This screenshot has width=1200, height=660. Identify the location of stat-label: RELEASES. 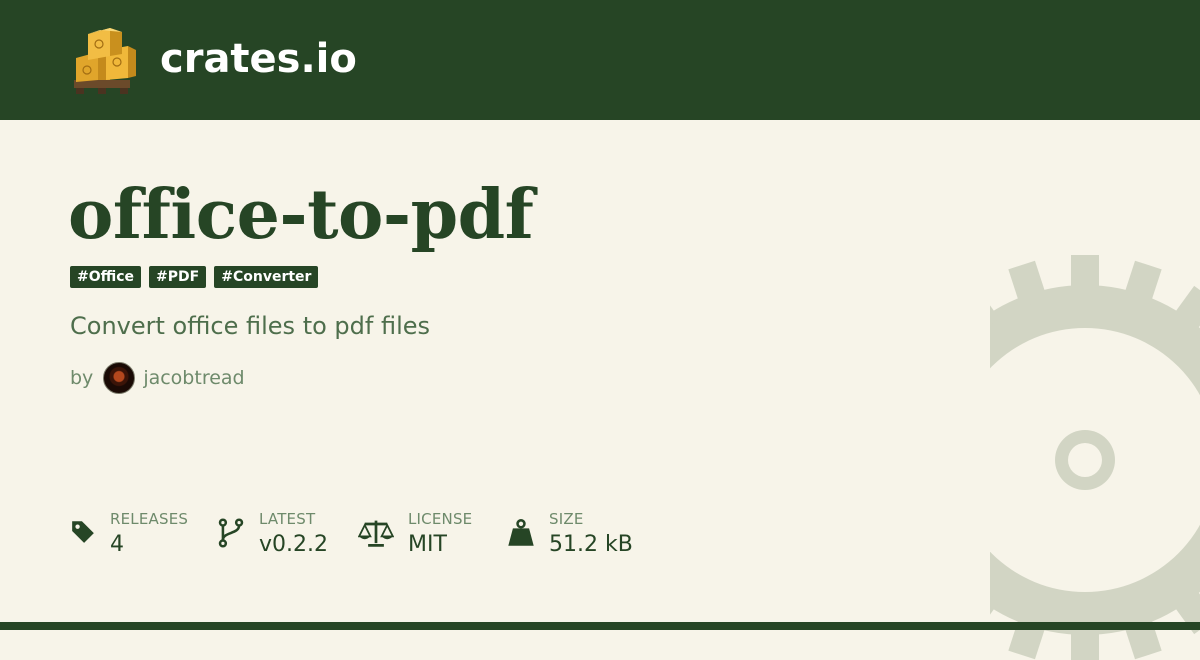
(149, 519).